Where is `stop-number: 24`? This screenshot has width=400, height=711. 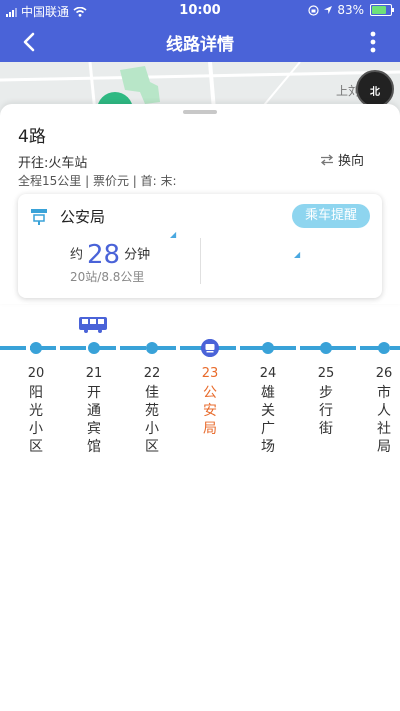 stop-number: 24 is located at coordinates (268, 373).